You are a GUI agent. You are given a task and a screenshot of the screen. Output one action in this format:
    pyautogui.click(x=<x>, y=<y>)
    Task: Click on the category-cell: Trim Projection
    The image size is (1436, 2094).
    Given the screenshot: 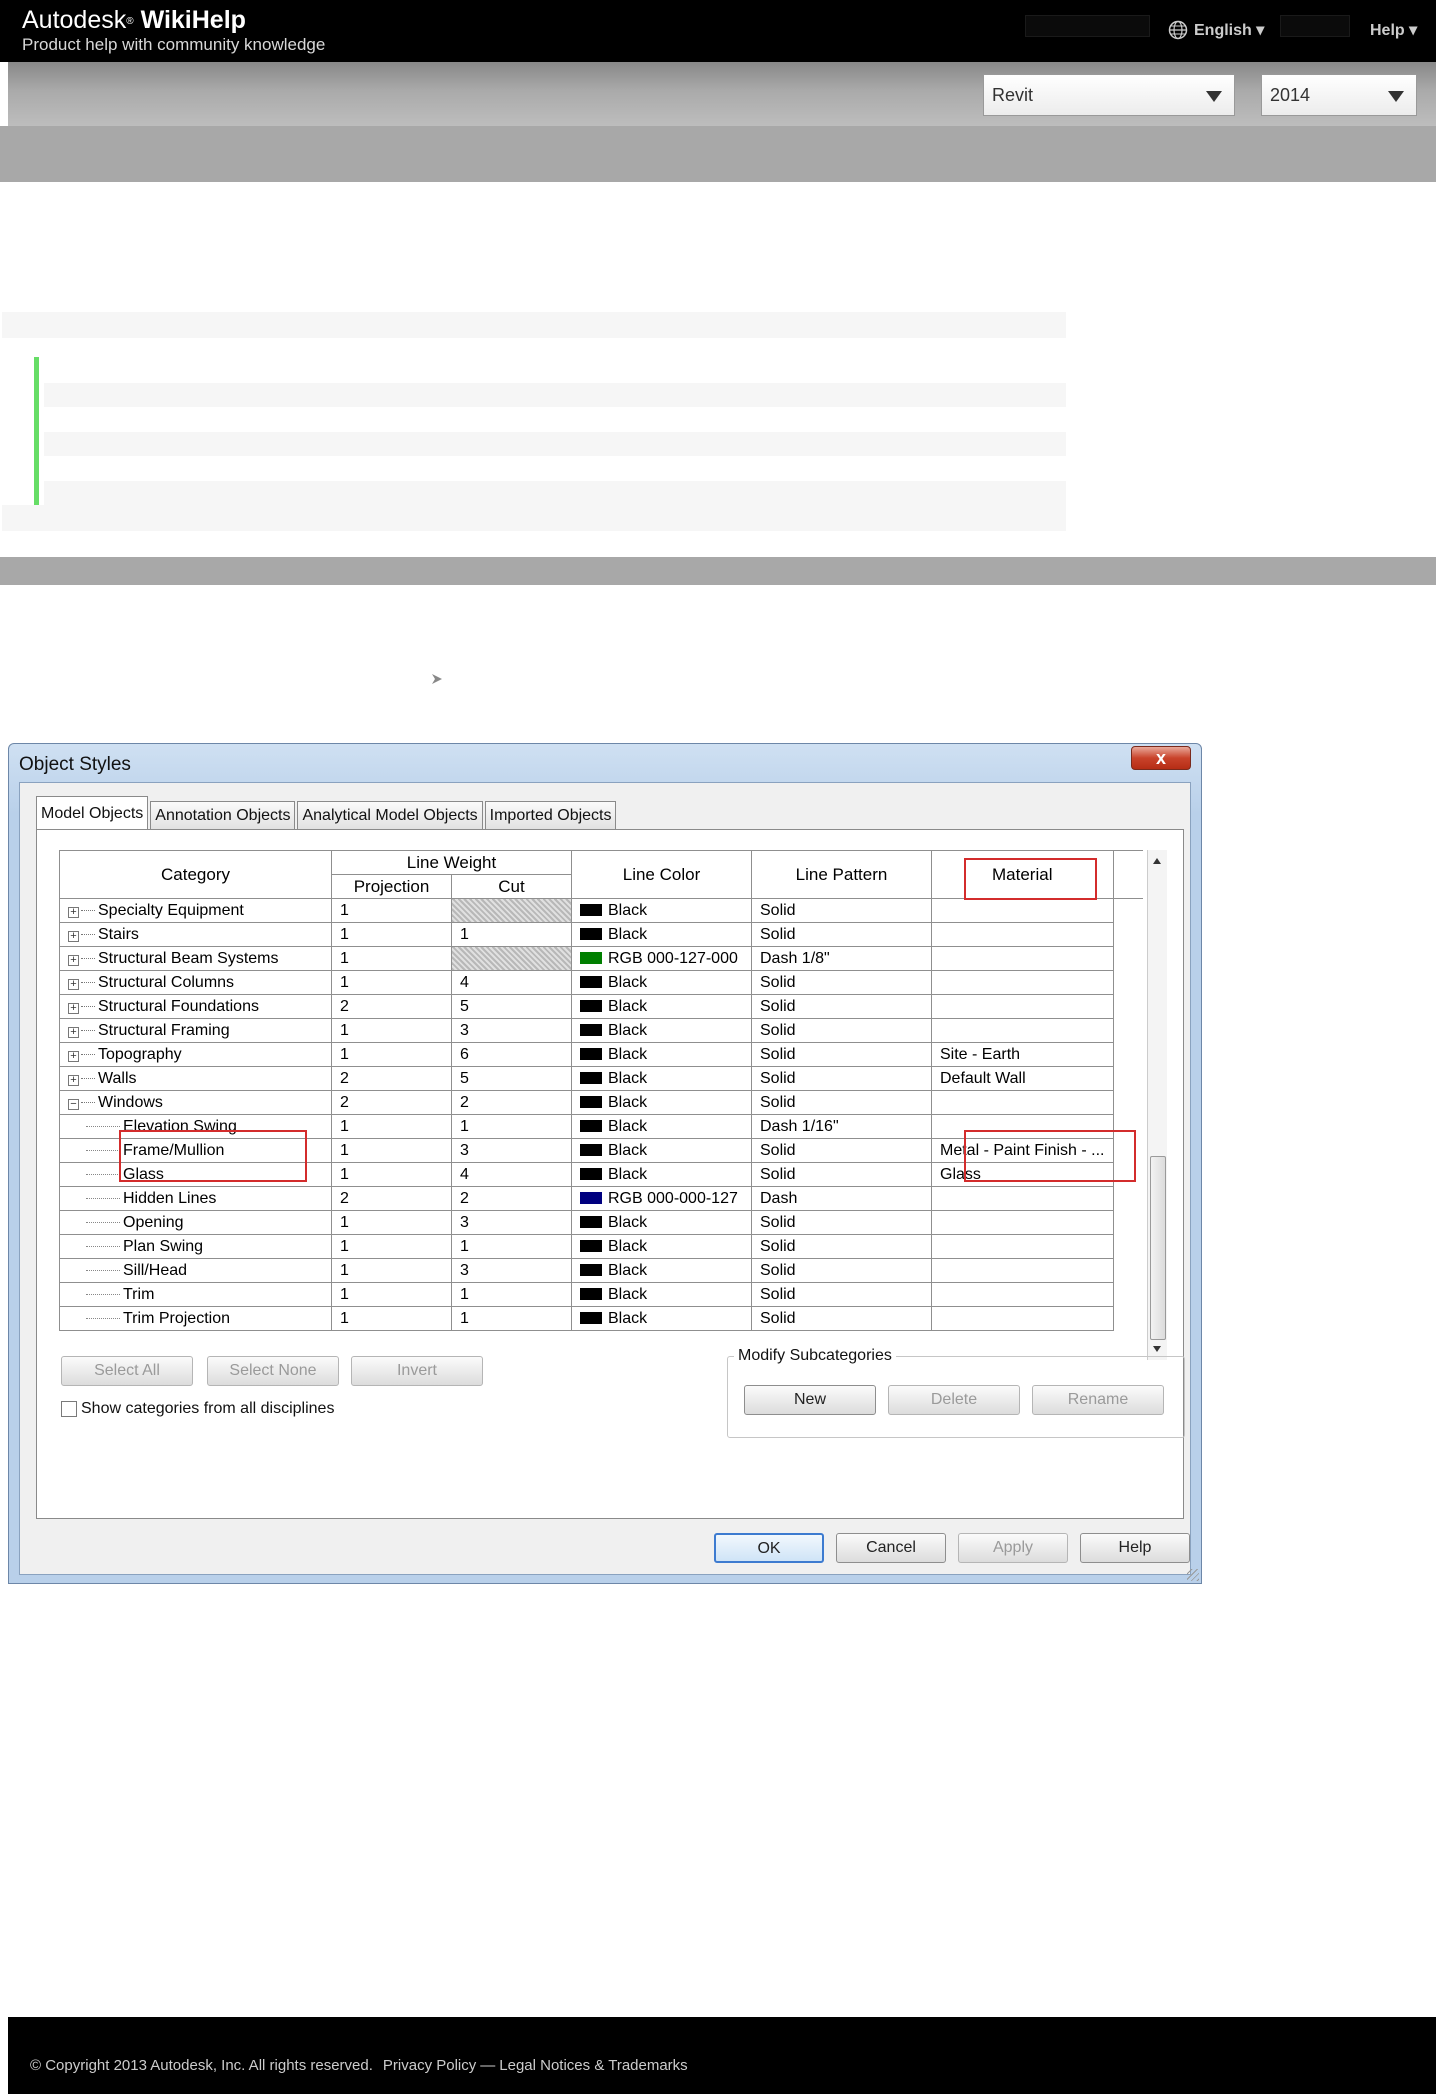 What is the action you would take?
    pyautogui.click(x=195, y=1318)
    